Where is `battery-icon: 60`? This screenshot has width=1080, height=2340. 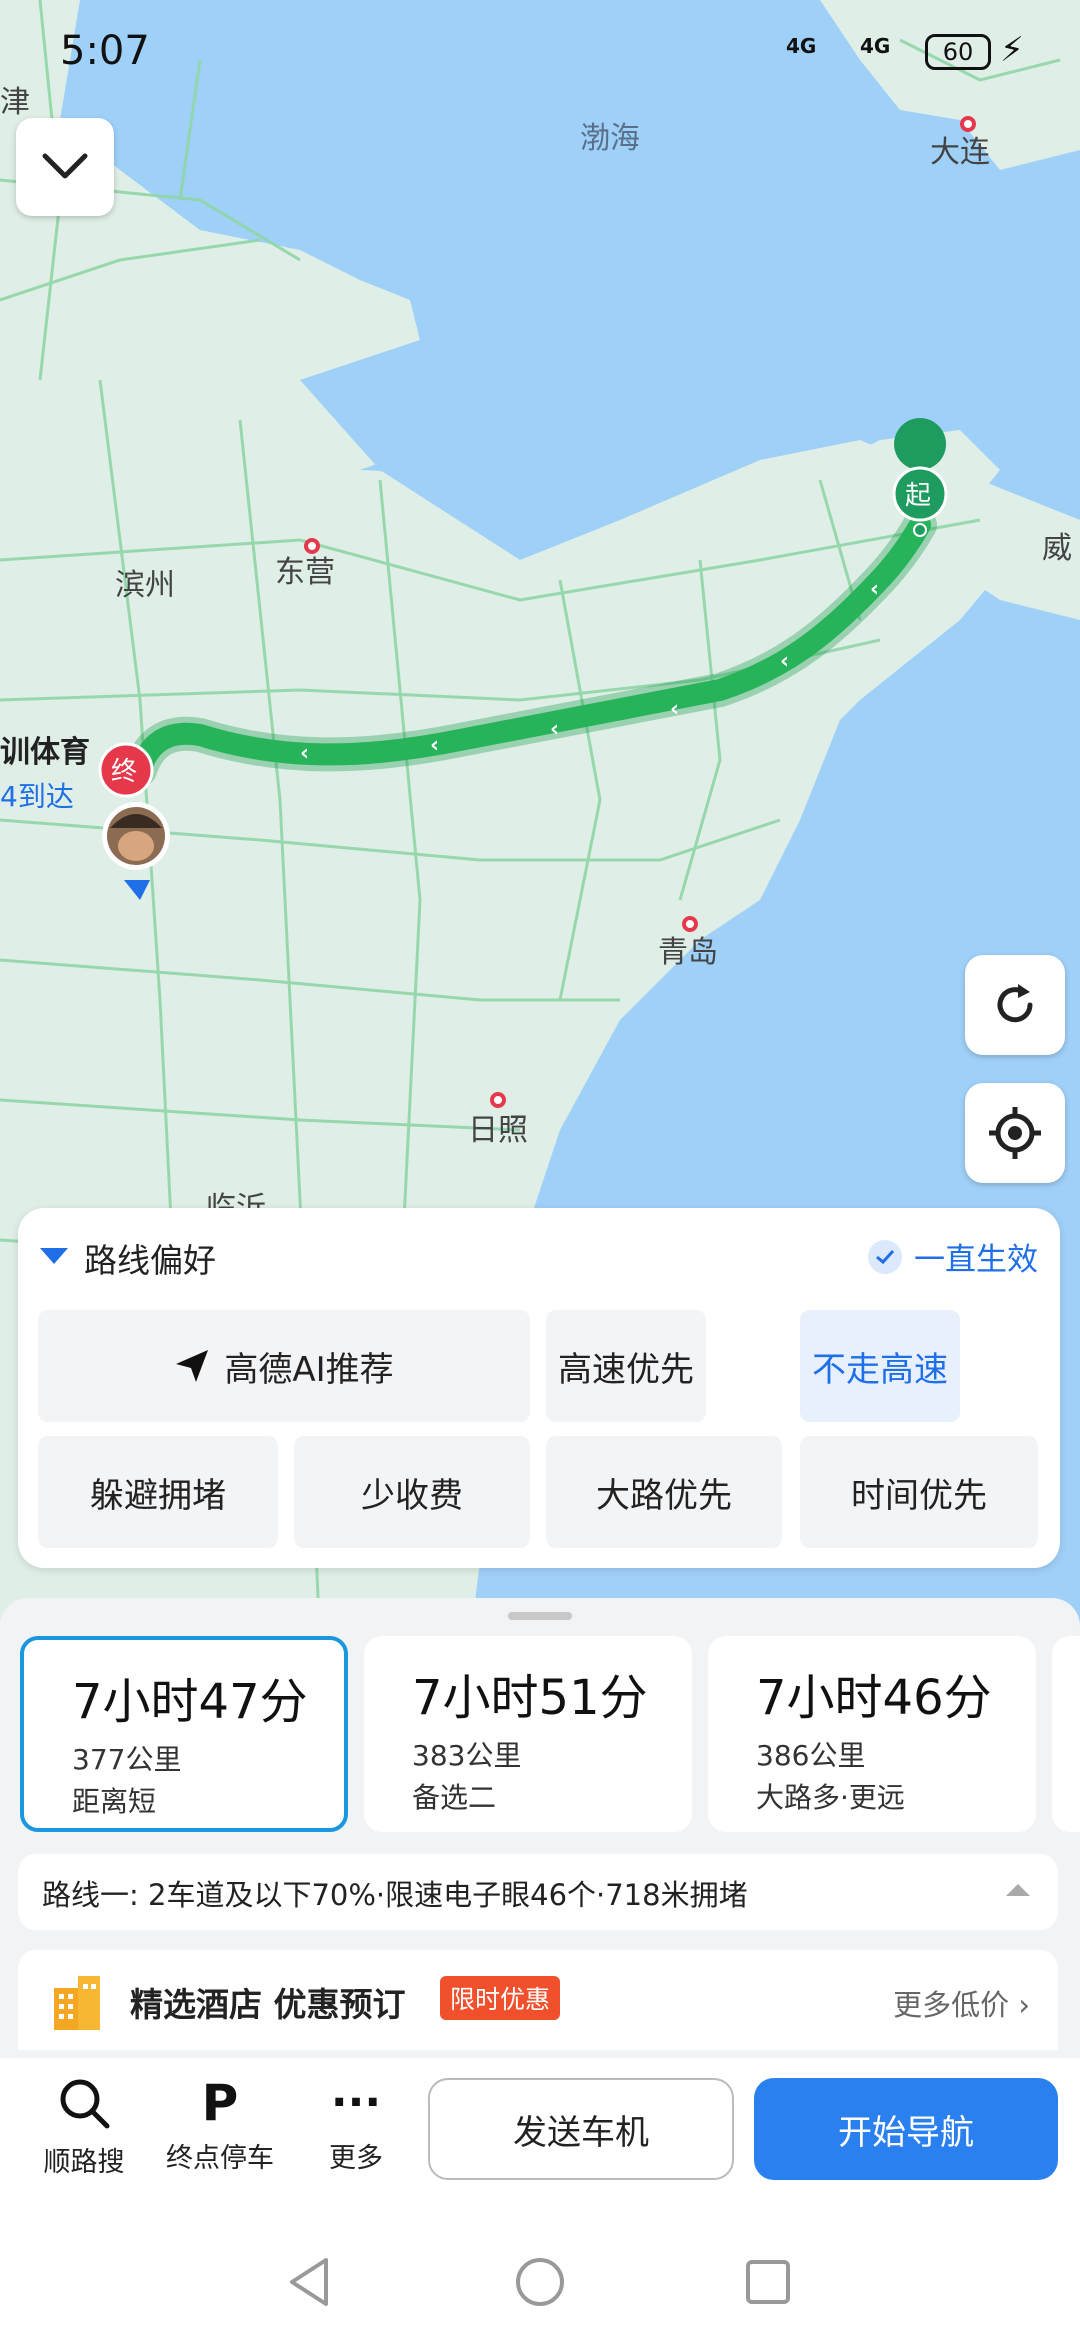 battery-icon: 60 is located at coordinates (958, 52).